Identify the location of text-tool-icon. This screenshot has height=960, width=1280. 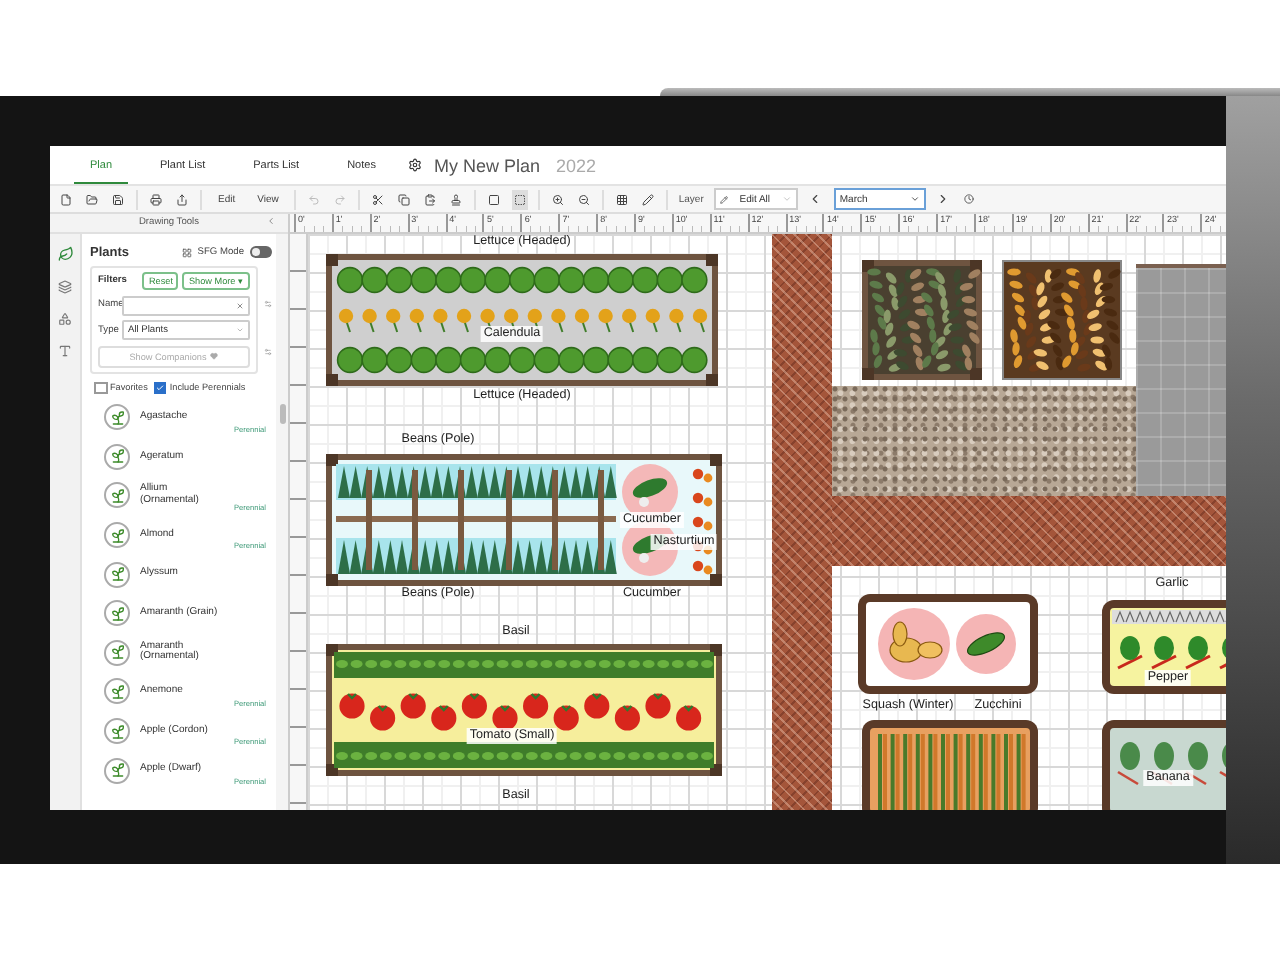
(65, 351).